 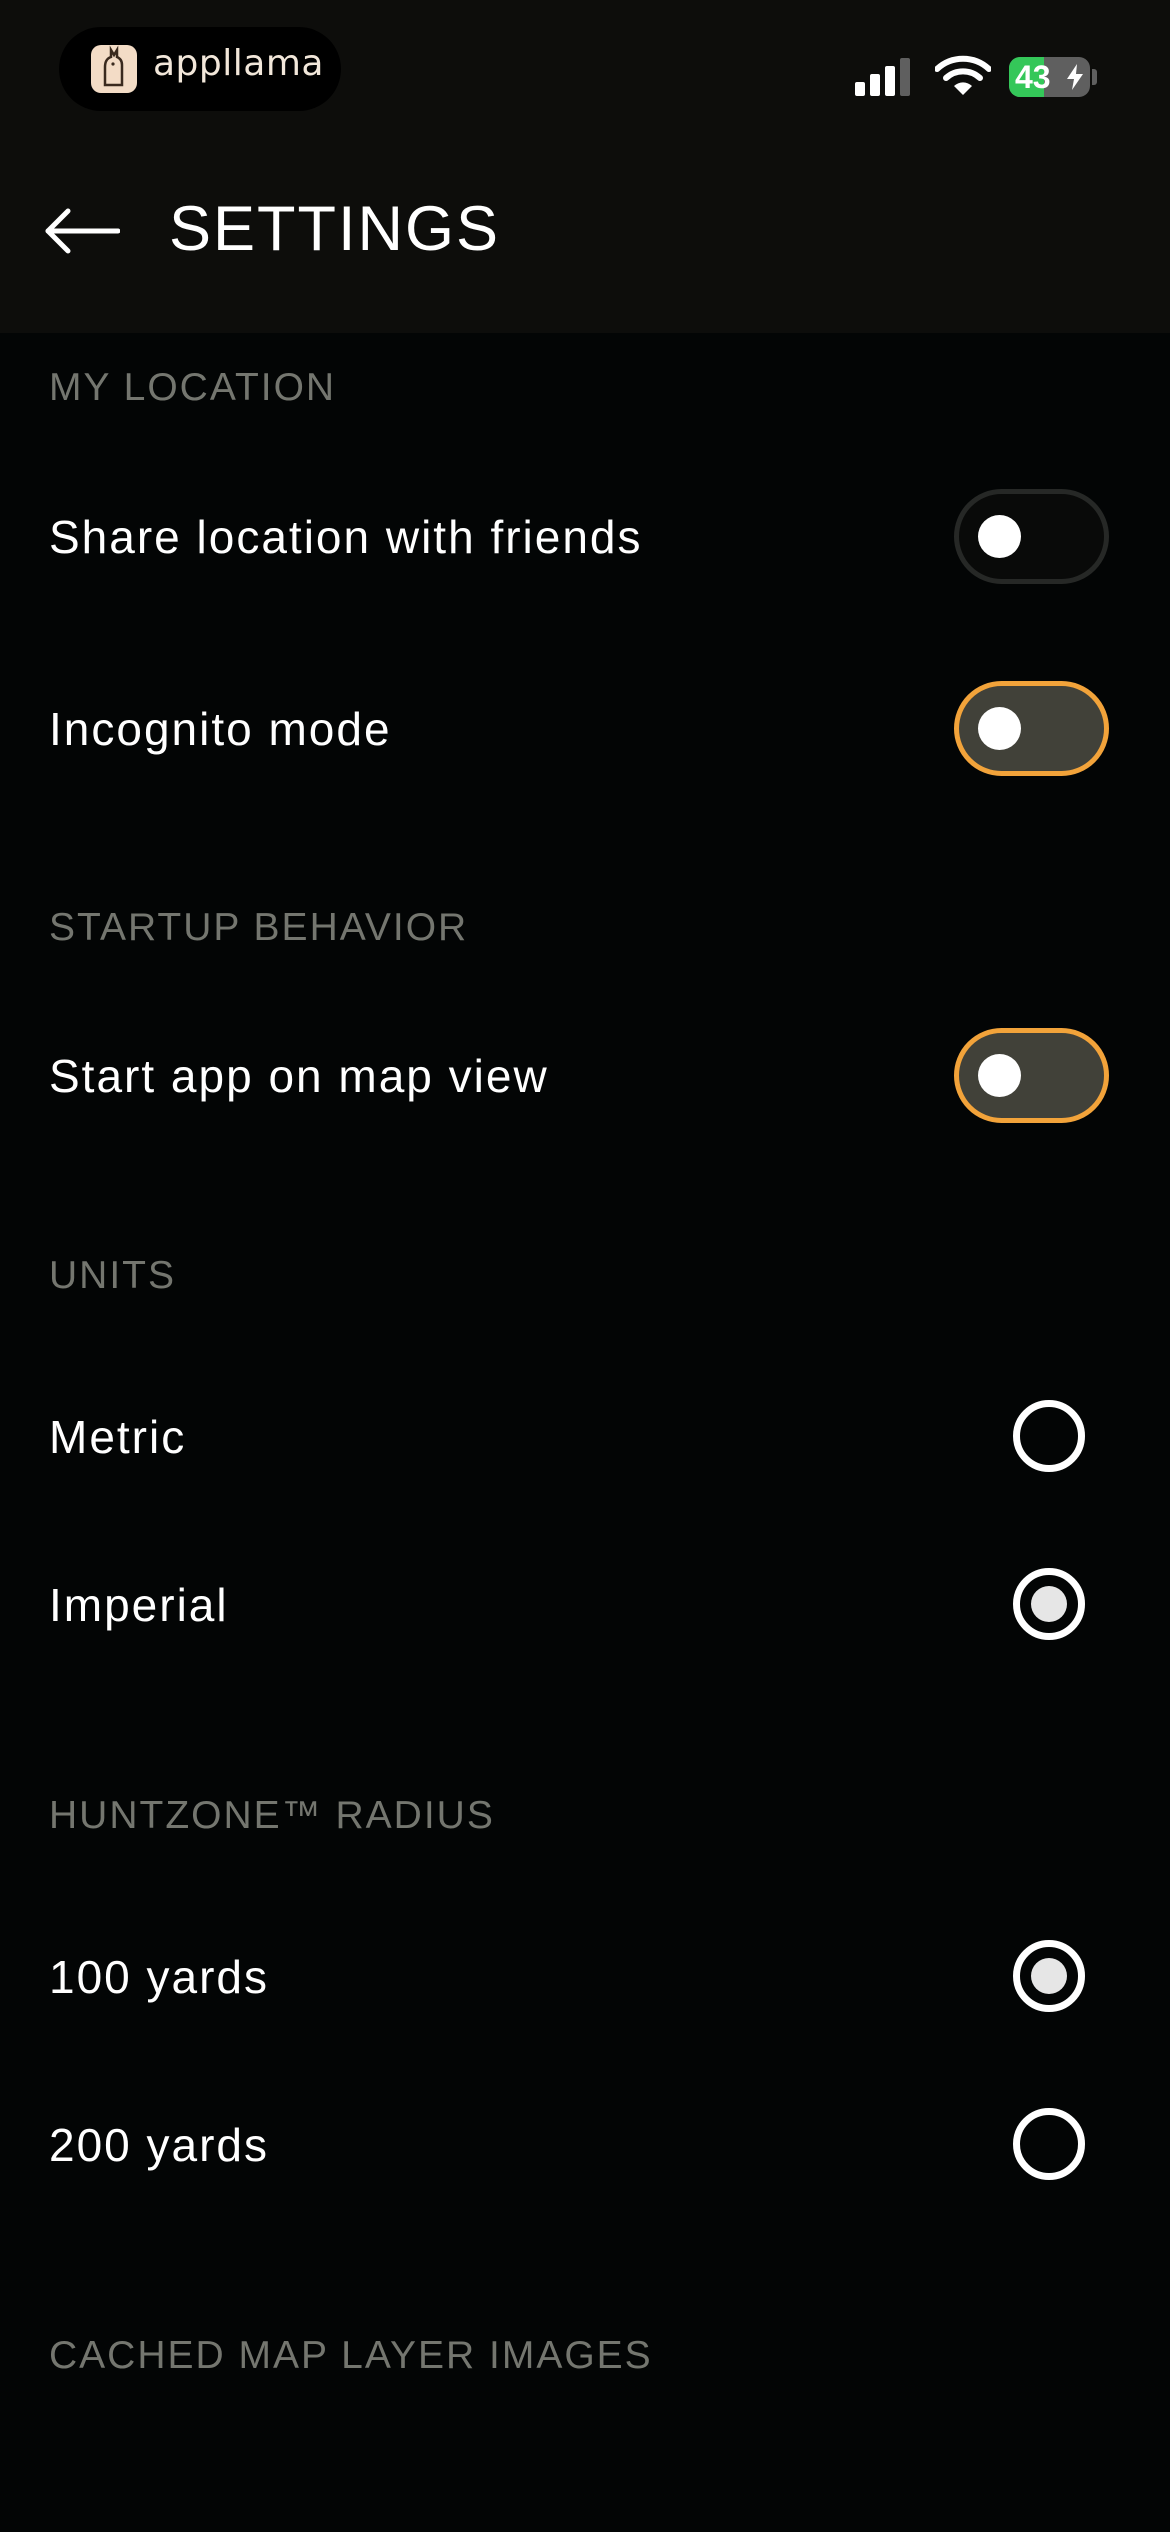 What do you see at coordinates (1094, 77) in the screenshot?
I see `battery-tip` at bounding box center [1094, 77].